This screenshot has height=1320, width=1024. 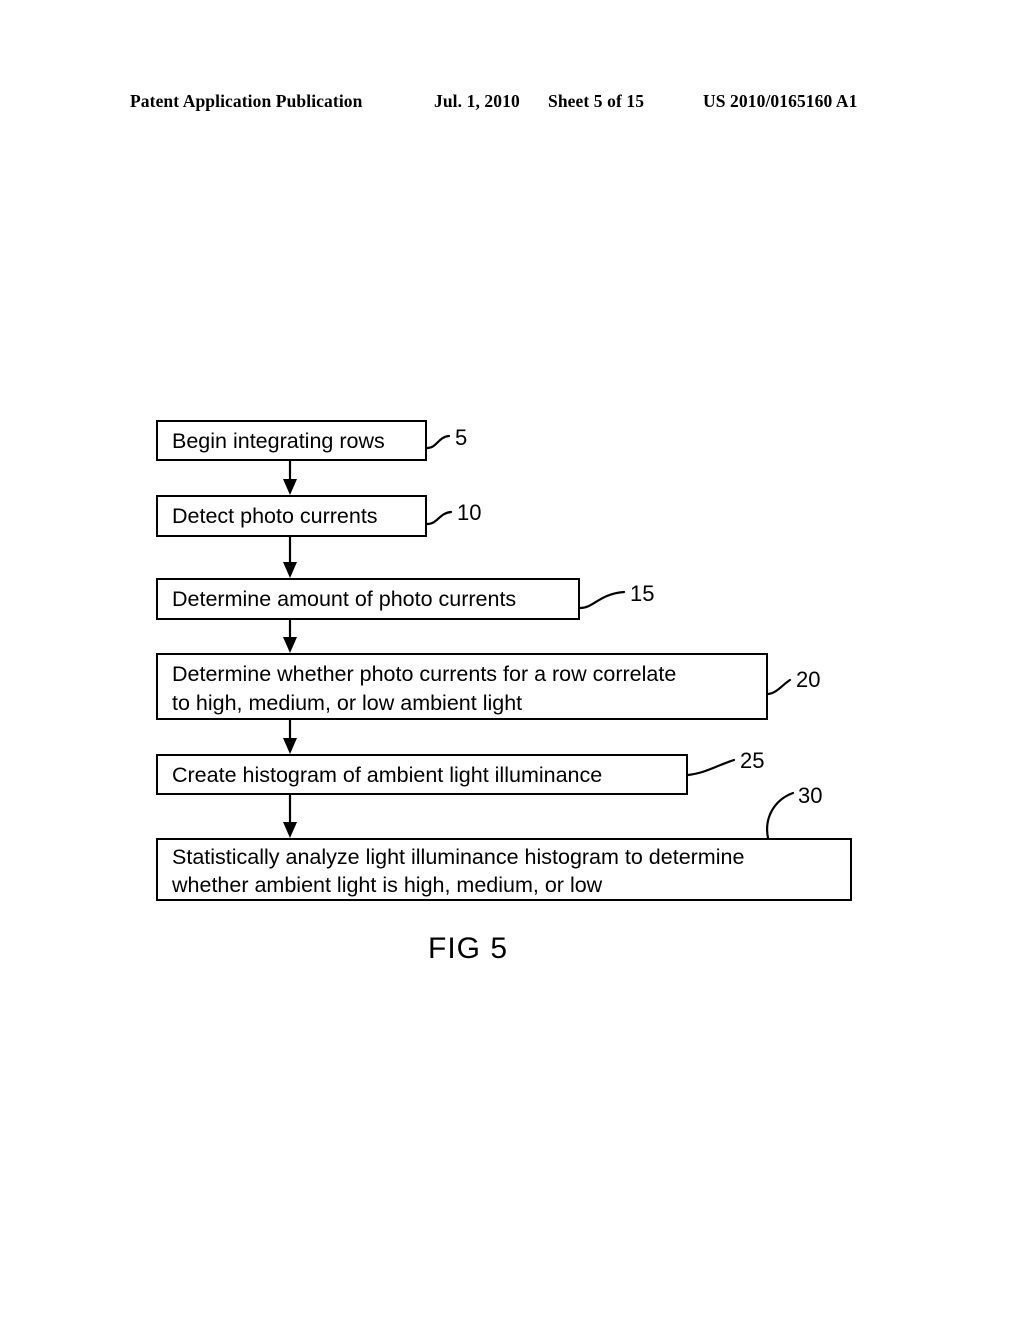 I want to click on figure-caption: FIG 5, so click(x=468, y=948).